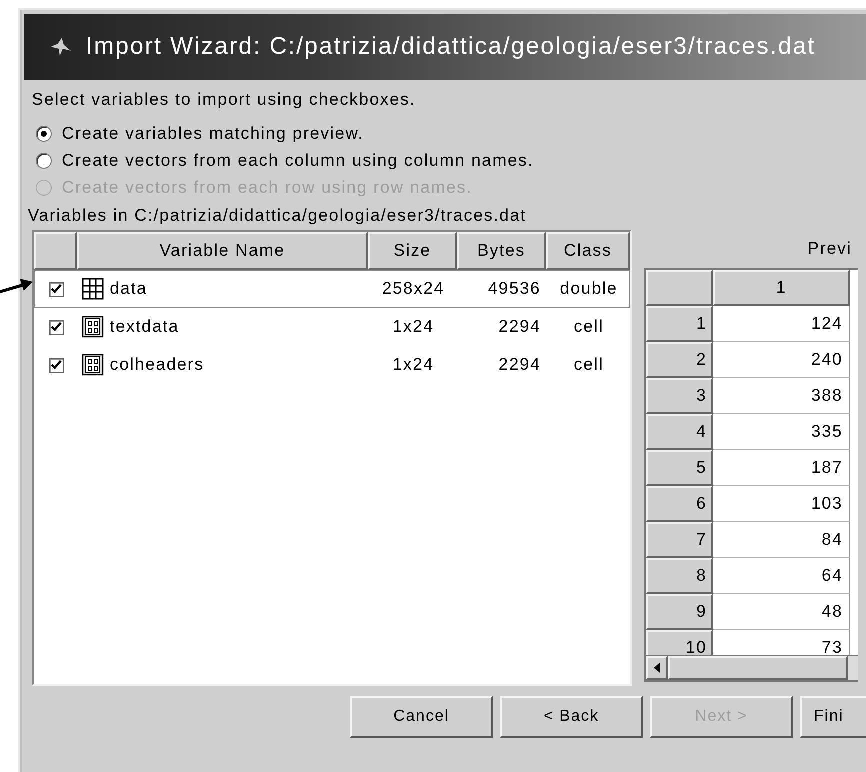 The width and height of the screenshot is (866, 772). I want to click on column-header: Variable Name, so click(222, 251).